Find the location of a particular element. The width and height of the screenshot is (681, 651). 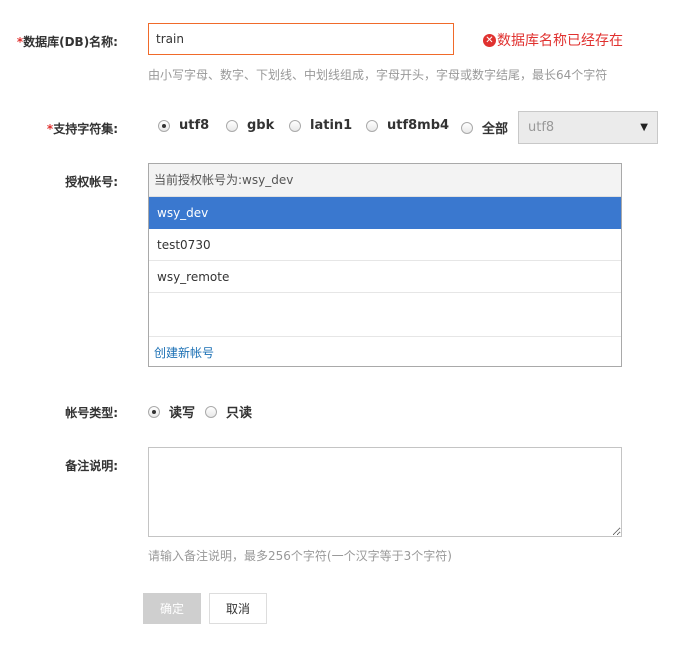

cancel-button: 取消 is located at coordinates (238, 608).